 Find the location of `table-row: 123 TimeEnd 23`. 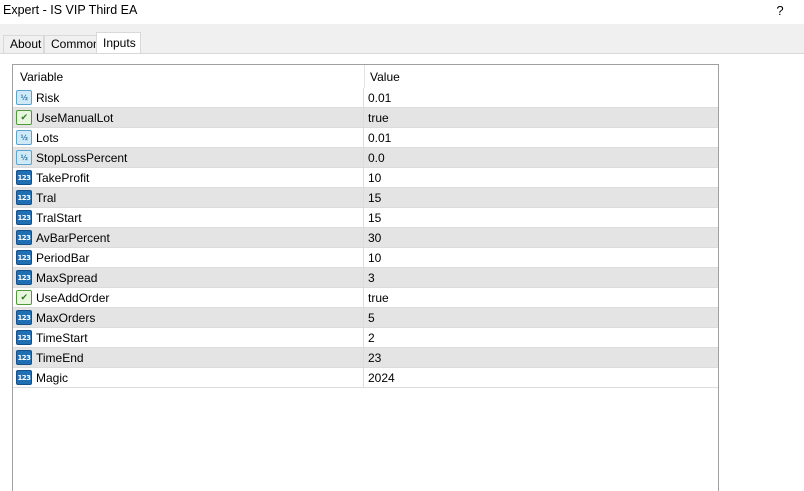

table-row: 123 TimeEnd 23 is located at coordinates (365, 358).